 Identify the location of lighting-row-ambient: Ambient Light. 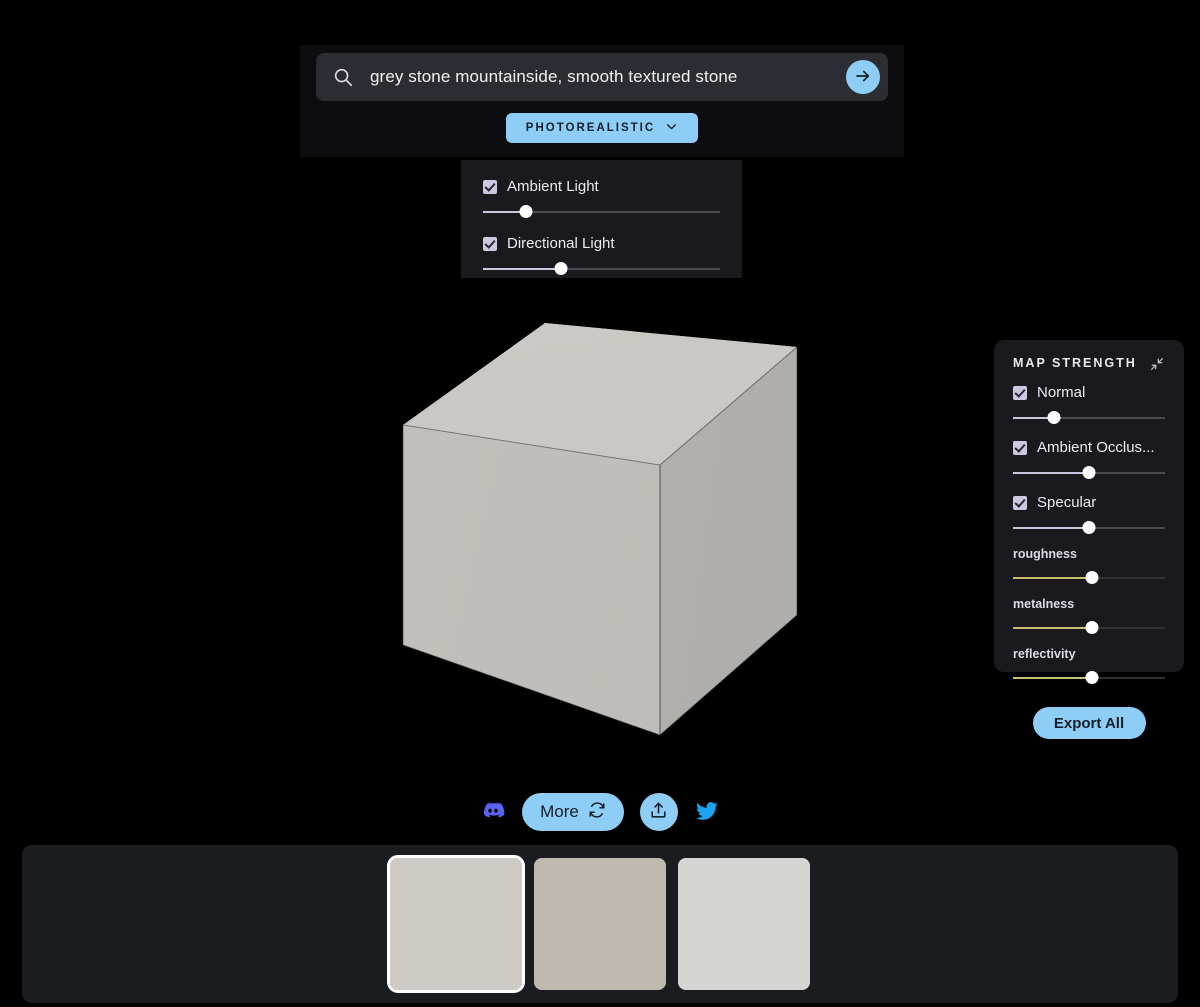
(601, 186).